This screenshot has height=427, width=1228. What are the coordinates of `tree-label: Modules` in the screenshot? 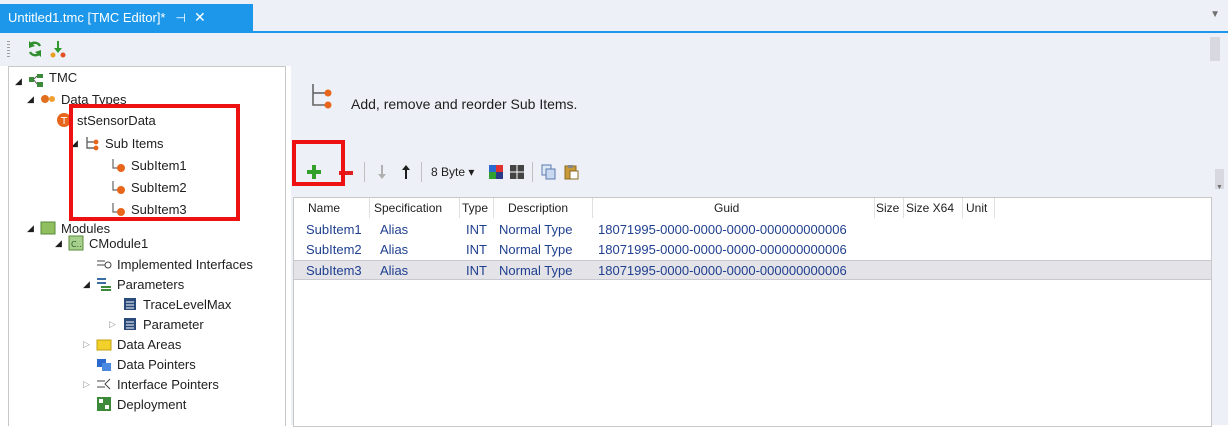 It's located at (86, 228).